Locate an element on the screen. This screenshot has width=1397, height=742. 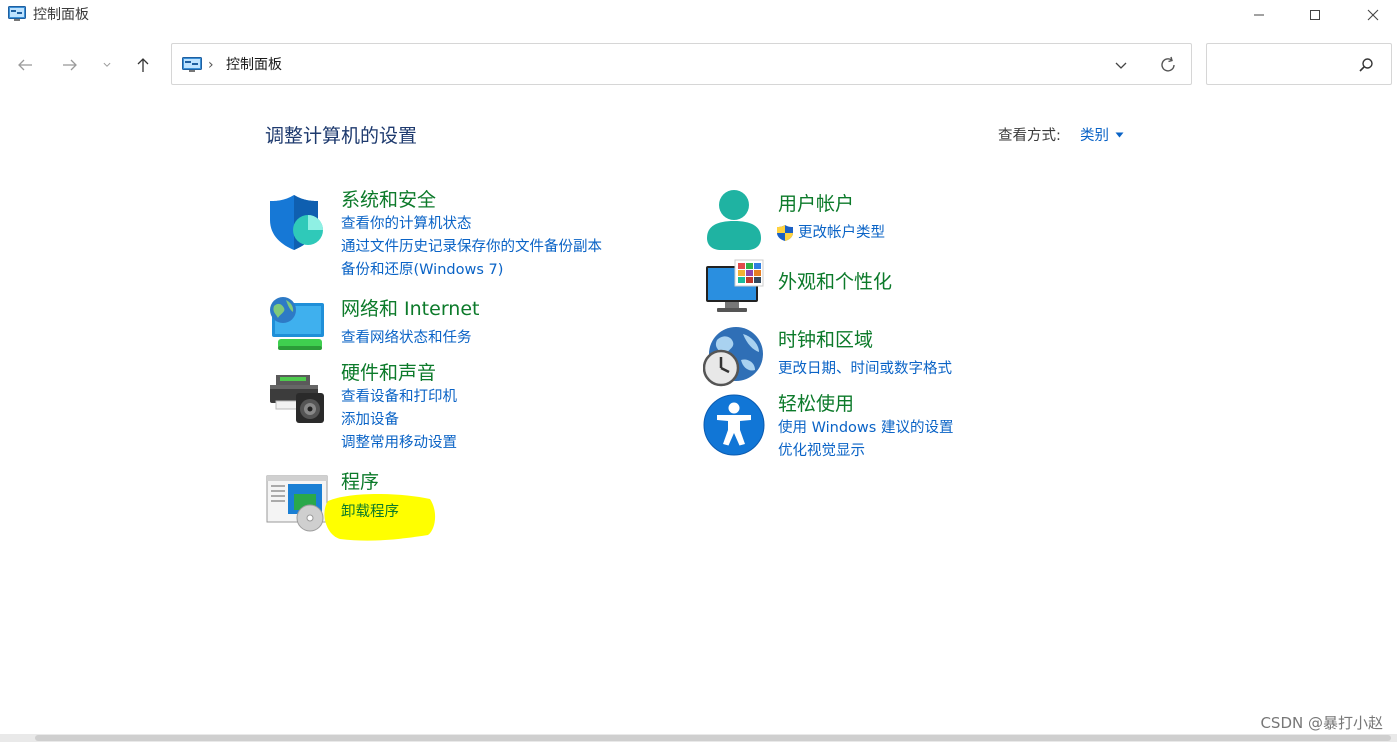
link-backup-restore: 备份和还原(Windows 7) is located at coordinates (422, 270).